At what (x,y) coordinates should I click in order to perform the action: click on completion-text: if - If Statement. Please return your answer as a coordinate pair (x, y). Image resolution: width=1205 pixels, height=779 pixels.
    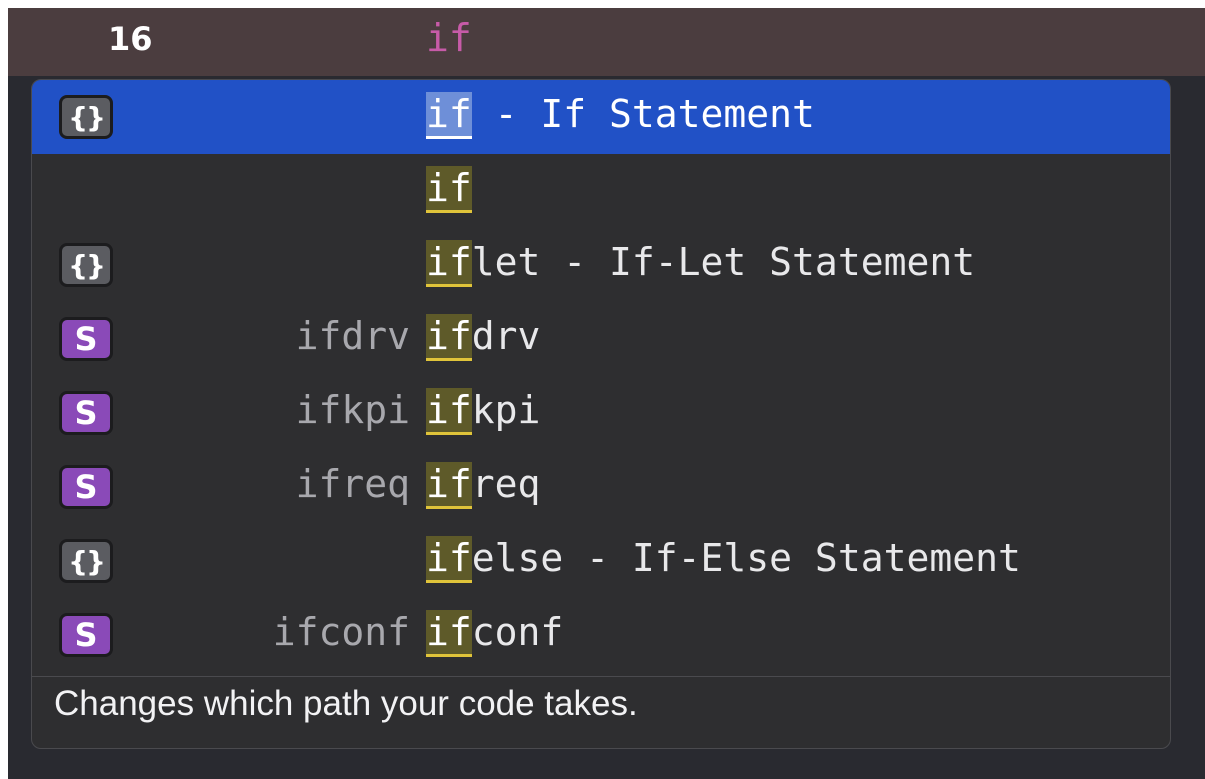
    Looking at the image, I should click on (620, 115).